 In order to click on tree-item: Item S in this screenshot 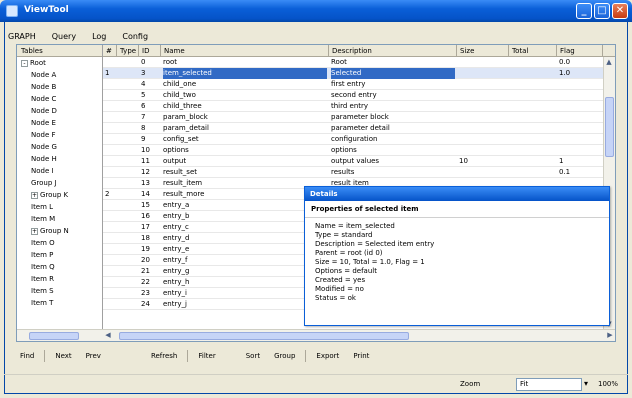, I will do `click(59, 291)`.